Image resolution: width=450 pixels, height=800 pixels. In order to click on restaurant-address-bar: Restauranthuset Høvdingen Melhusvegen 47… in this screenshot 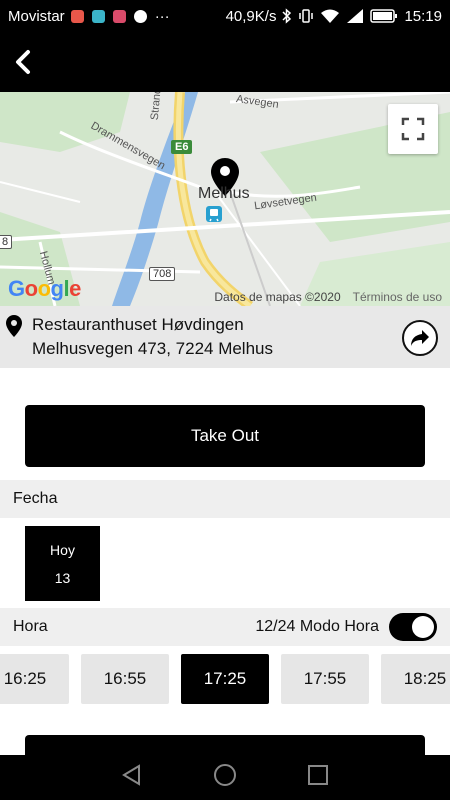, I will do `click(225, 337)`.